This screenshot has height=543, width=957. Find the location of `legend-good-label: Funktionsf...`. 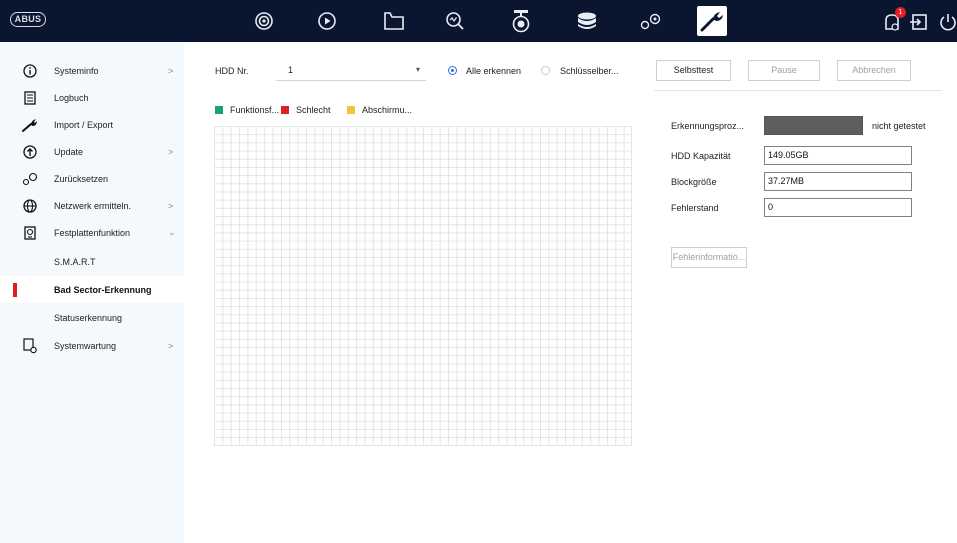

legend-good-label: Funktionsf... is located at coordinates (255, 110).